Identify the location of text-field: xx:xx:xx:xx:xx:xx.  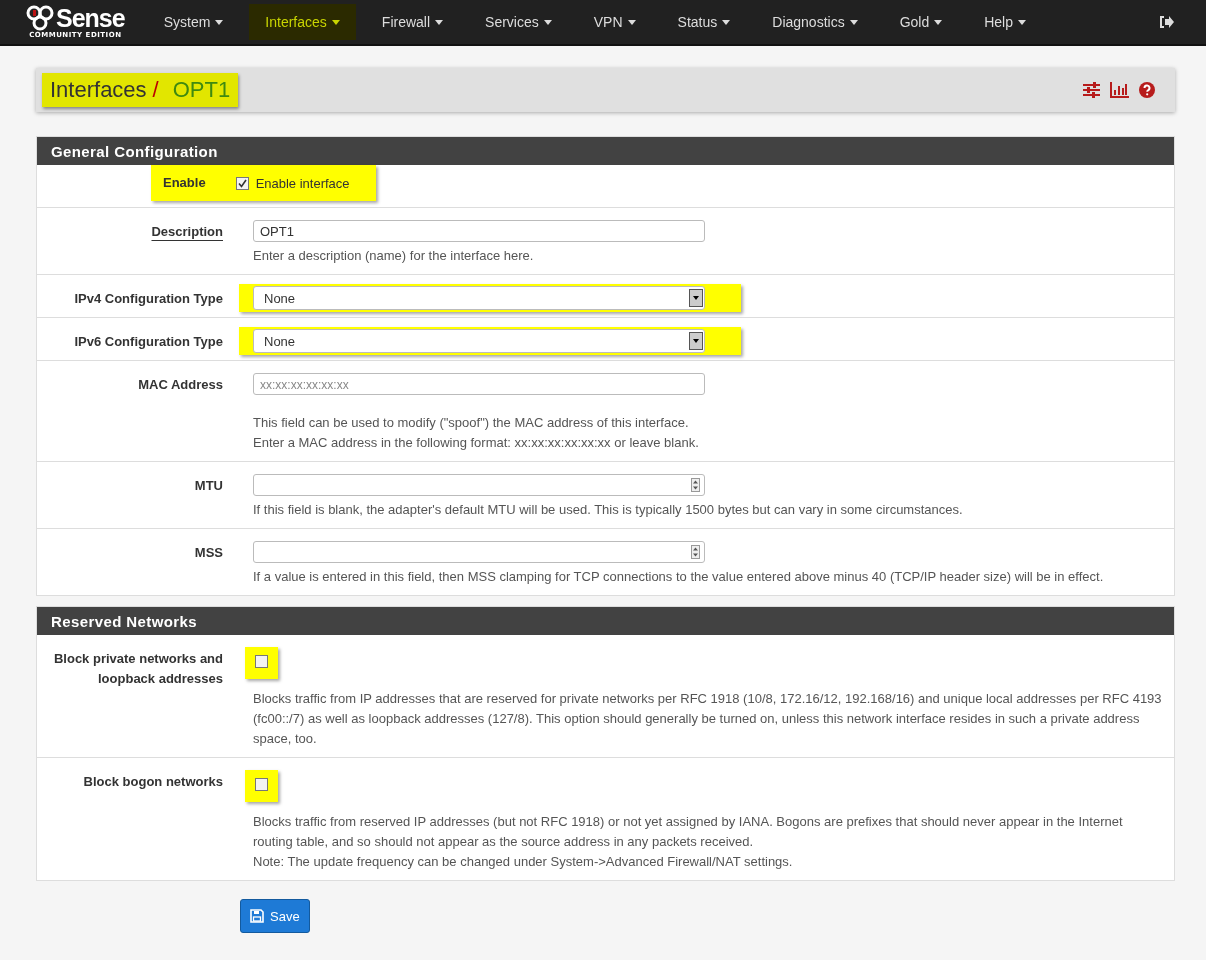
(479, 384).